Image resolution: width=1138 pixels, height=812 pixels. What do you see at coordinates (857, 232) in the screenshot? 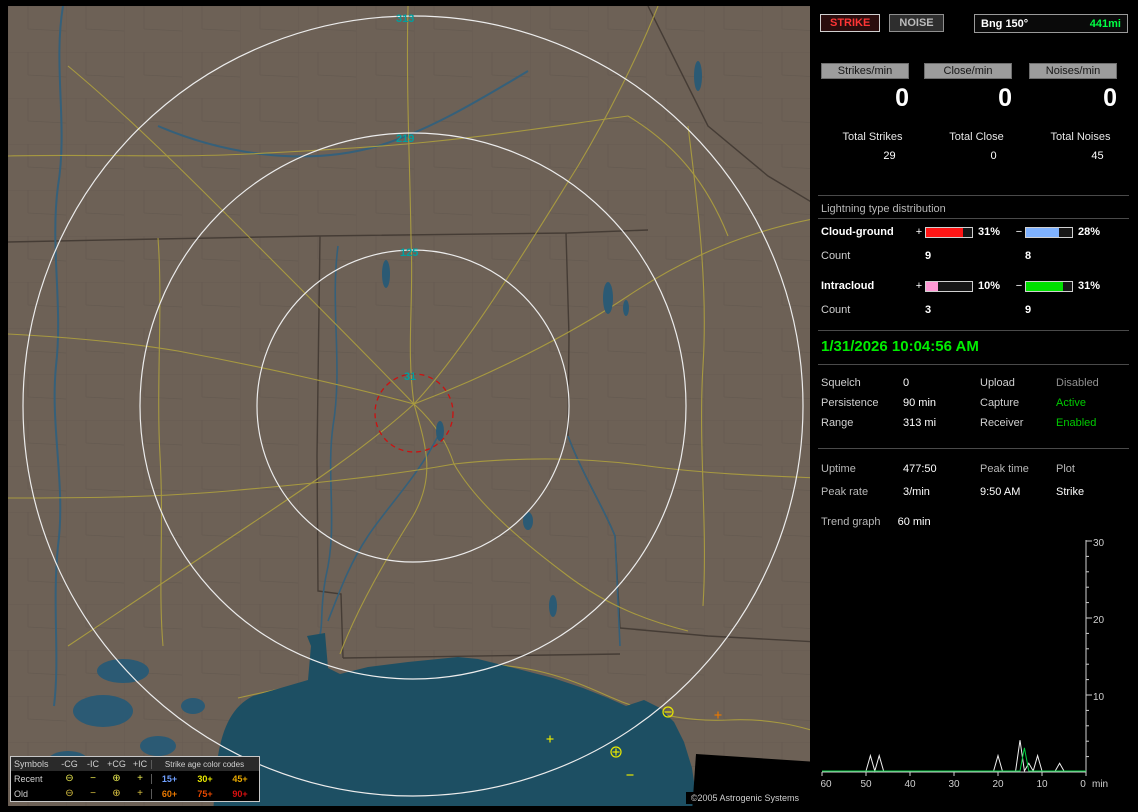
I see `cloud-ground-label: Cloud-ground` at bounding box center [857, 232].